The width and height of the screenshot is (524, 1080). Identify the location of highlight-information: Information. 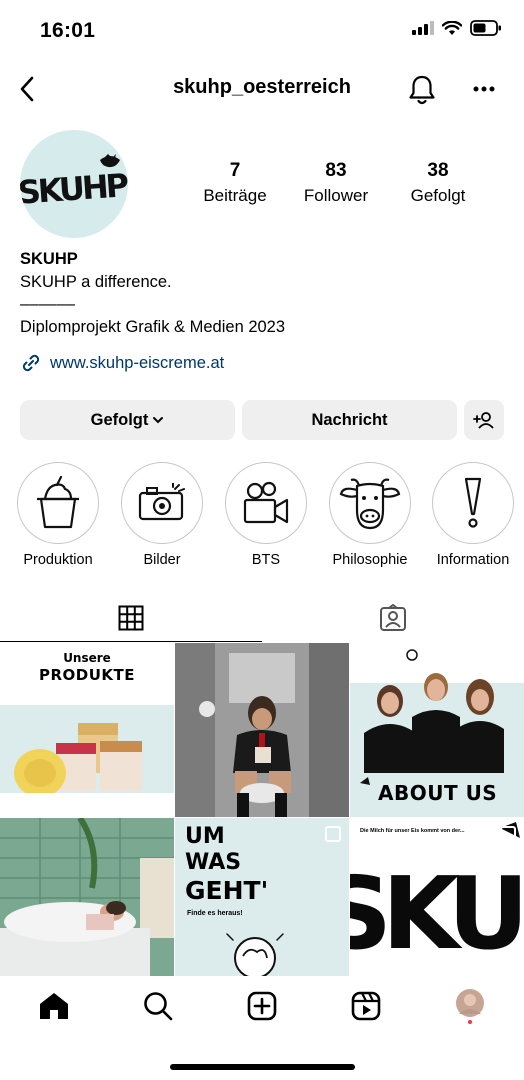
(472, 515).